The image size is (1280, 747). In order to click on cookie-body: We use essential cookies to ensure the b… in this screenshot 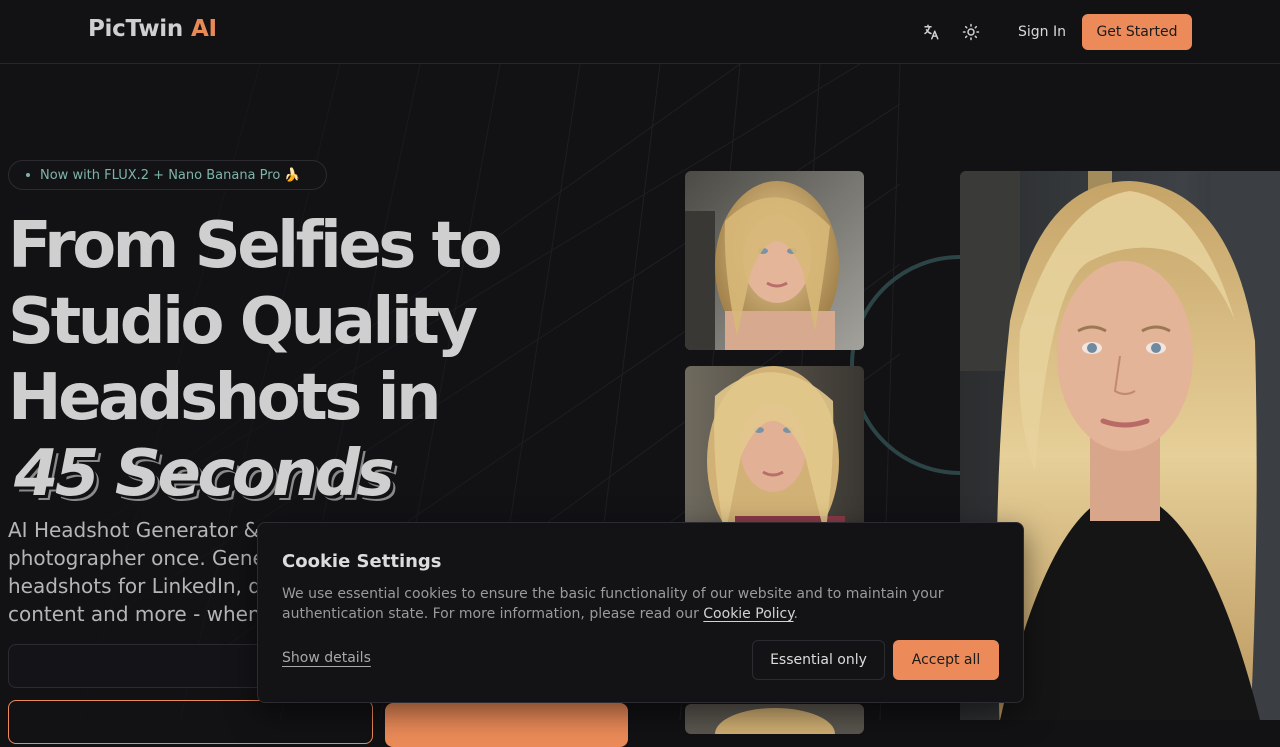, I will do `click(632, 604)`.